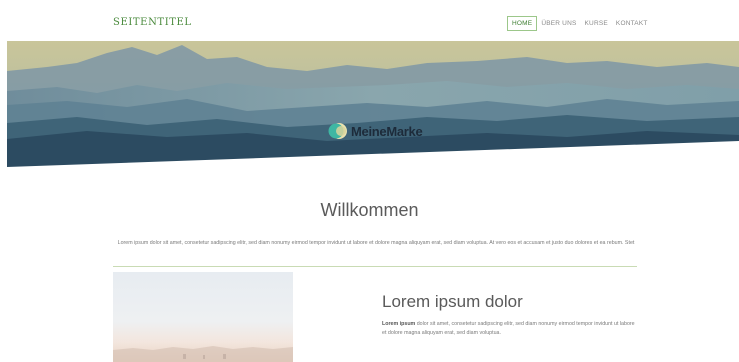 The height and width of the screenshot is (362, 739). I want to click on circle-logo-icon, so click(337, 131).